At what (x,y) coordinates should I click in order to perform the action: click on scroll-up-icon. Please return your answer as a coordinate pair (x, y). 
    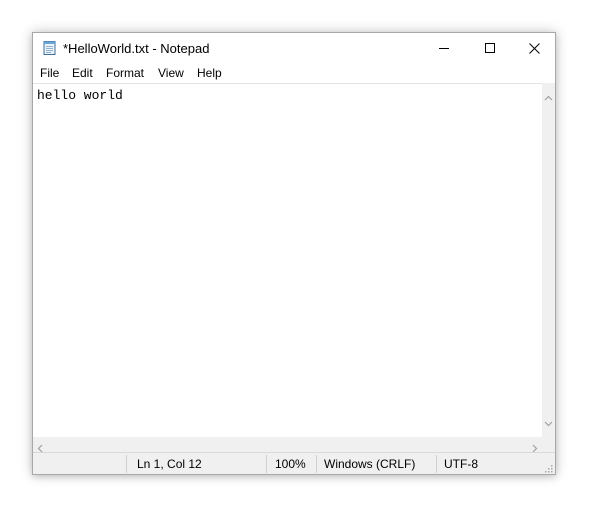
    Looking at the image, I should click on (548, 97).